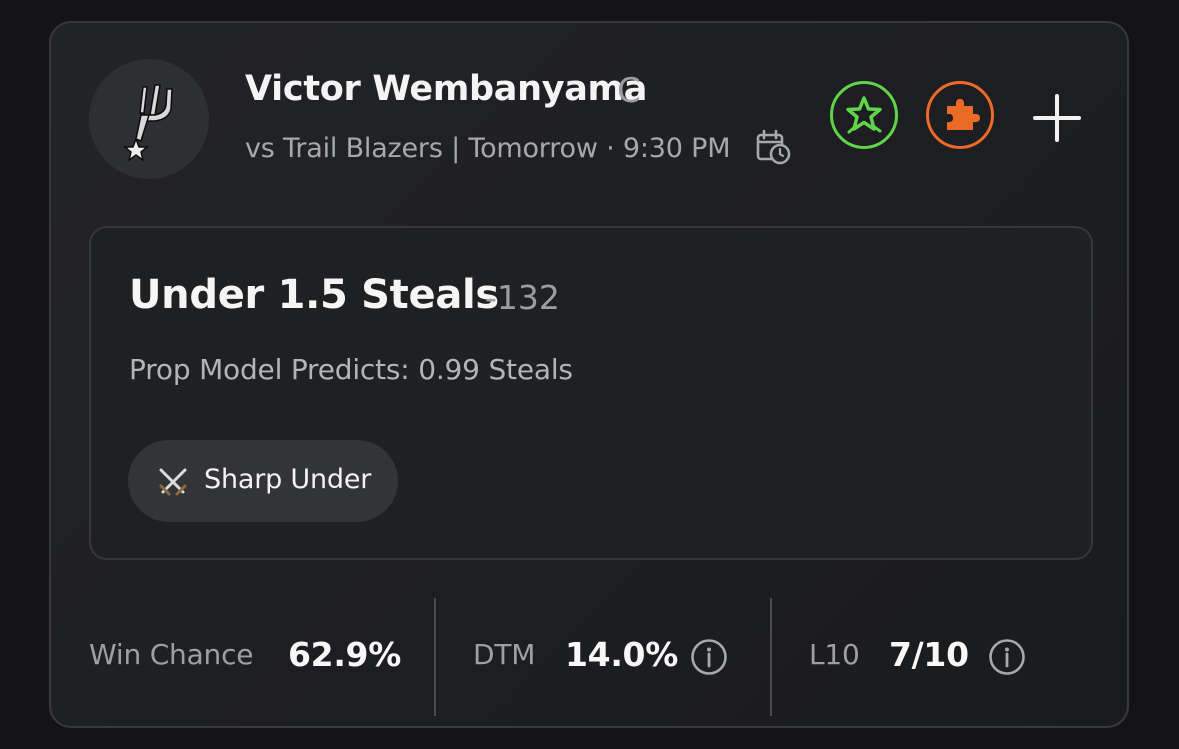 Image resolution: width=1179 pixels, height=749 pixels. What do you see at coordinates (344, 654) in the screenshot?
I see `win-chance-value: 62.9%` at bounding box center [344, 654].